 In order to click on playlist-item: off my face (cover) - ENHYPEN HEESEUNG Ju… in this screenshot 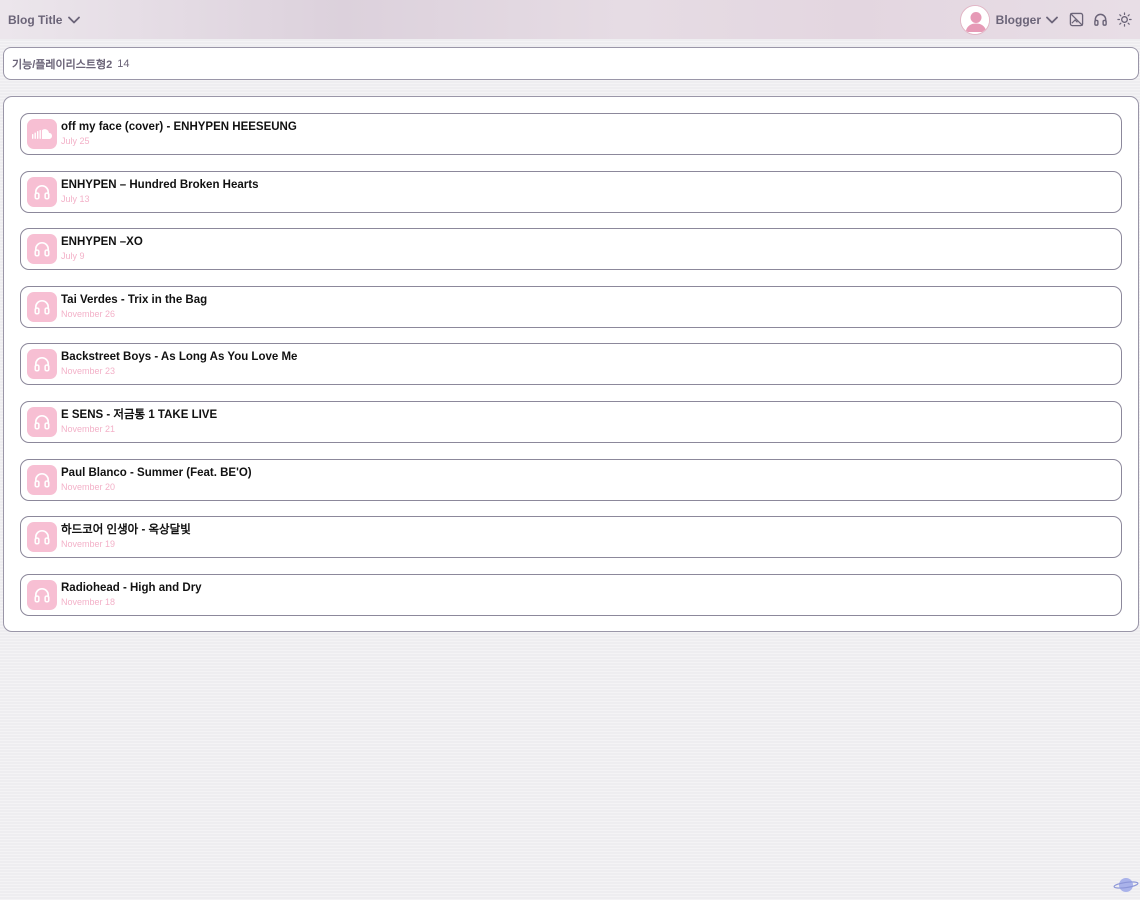, I will do `click(571, 134)`.